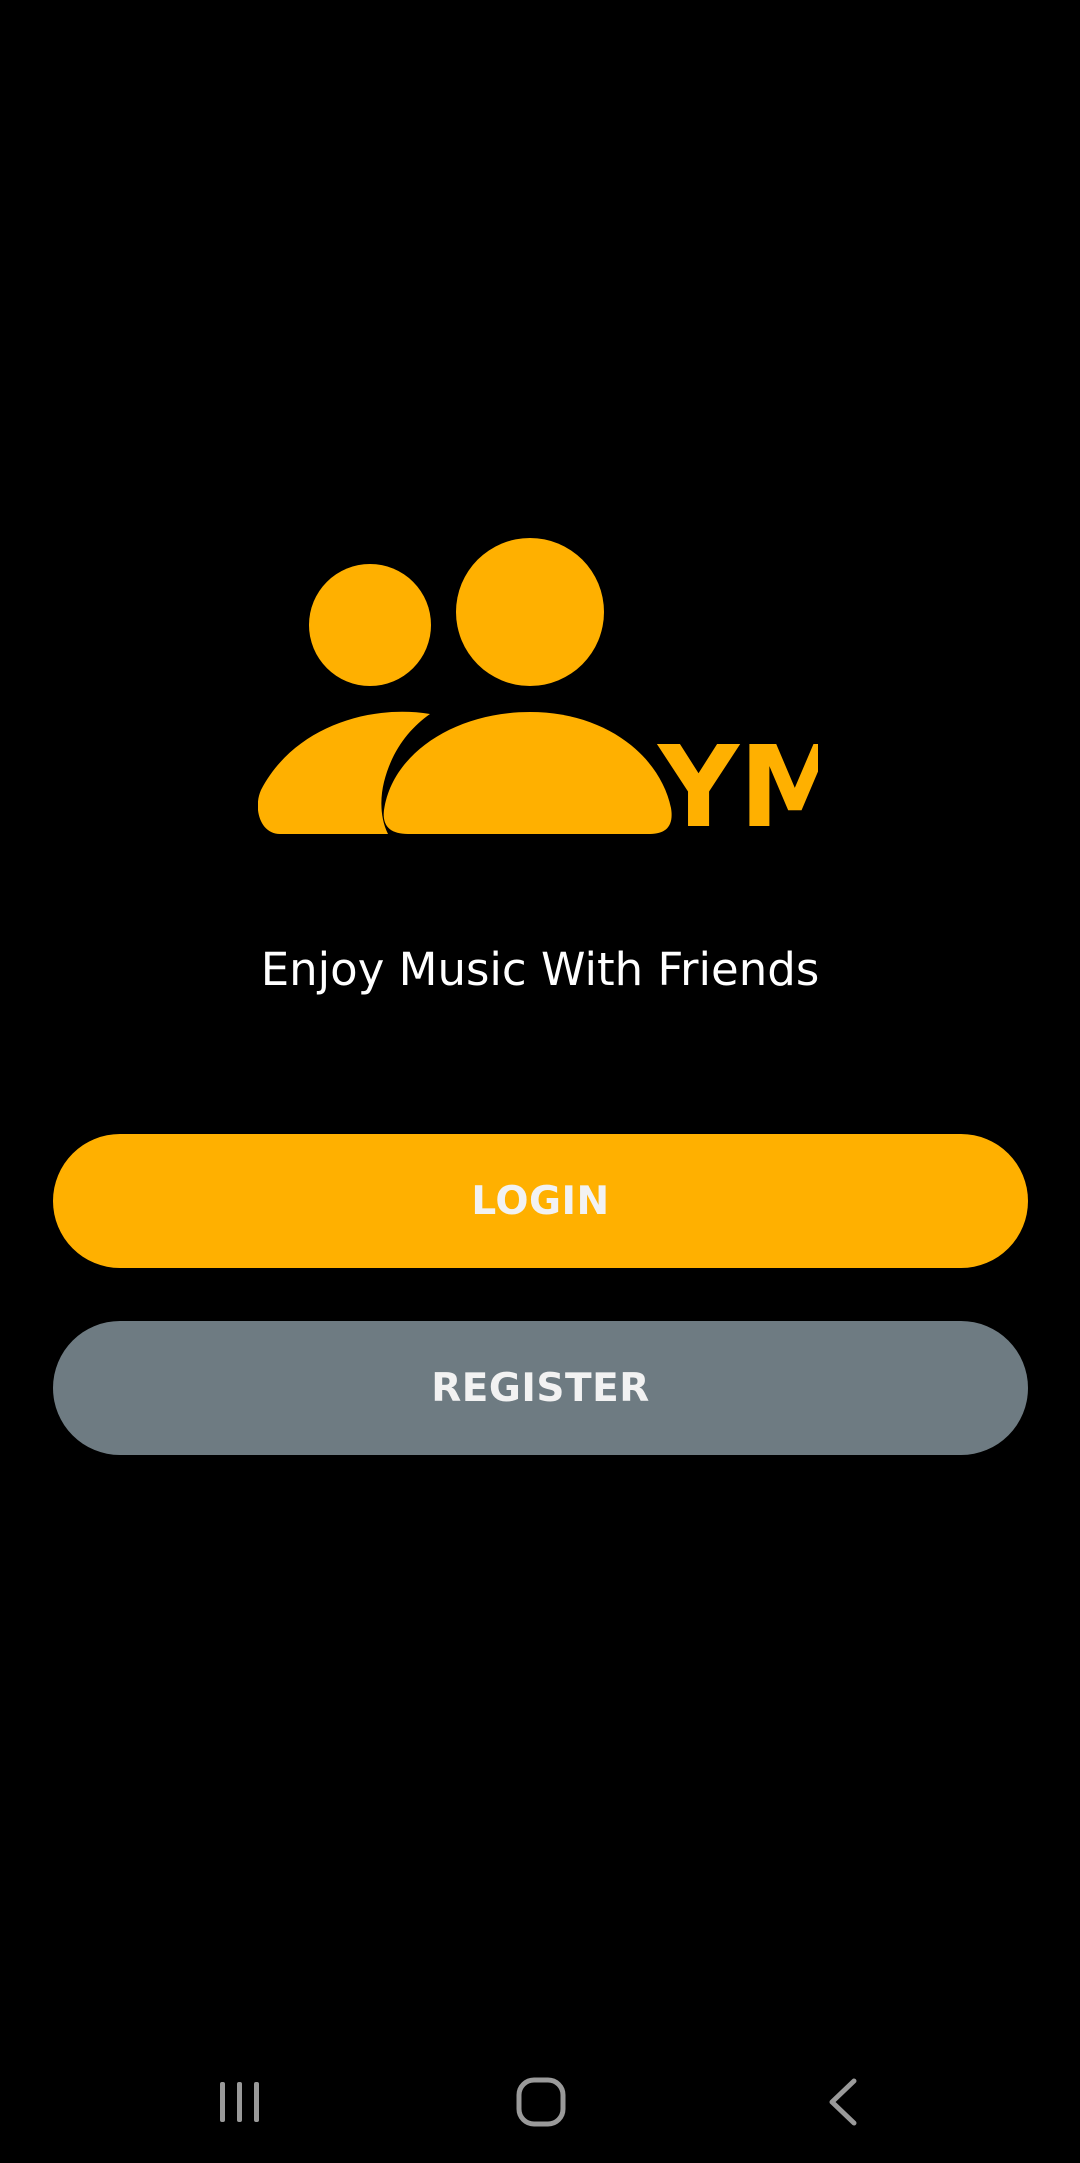  I want to click on logo-wordmark: YM, so click(737, 779).